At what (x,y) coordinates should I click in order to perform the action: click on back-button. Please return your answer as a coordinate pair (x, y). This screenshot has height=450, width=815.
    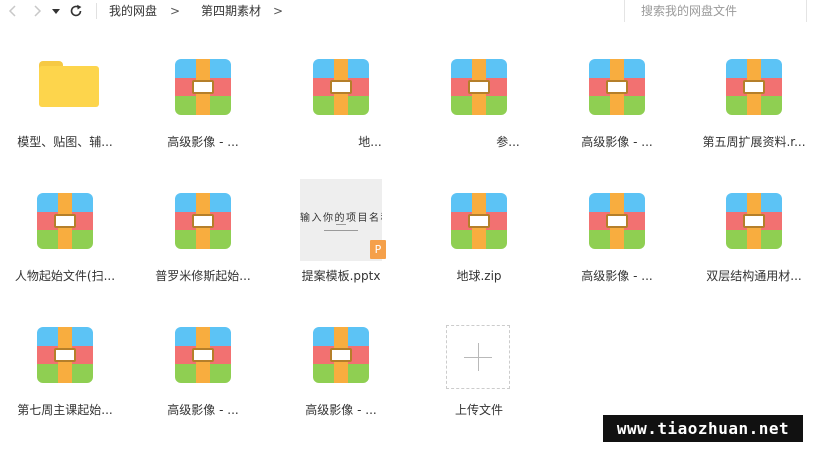
    Looking at the image, I should click on (13, 11).